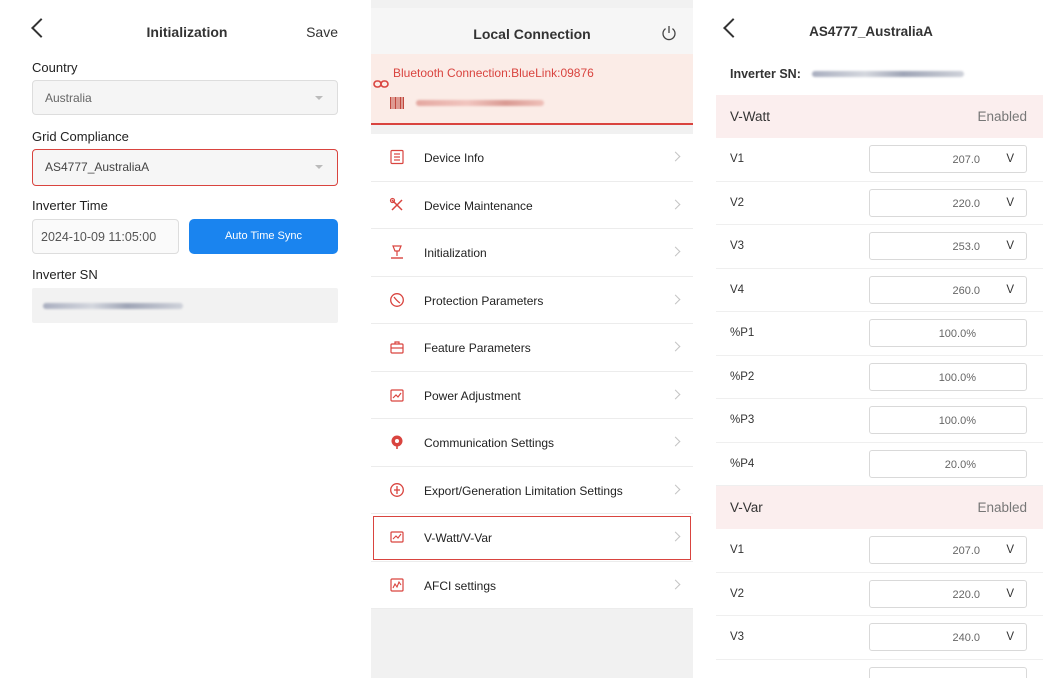  Describe the element at coordinates (532, 538) in the screenshot. I see `menu-item-v-watt-v-var: V-Watt/V-Var` at that location.